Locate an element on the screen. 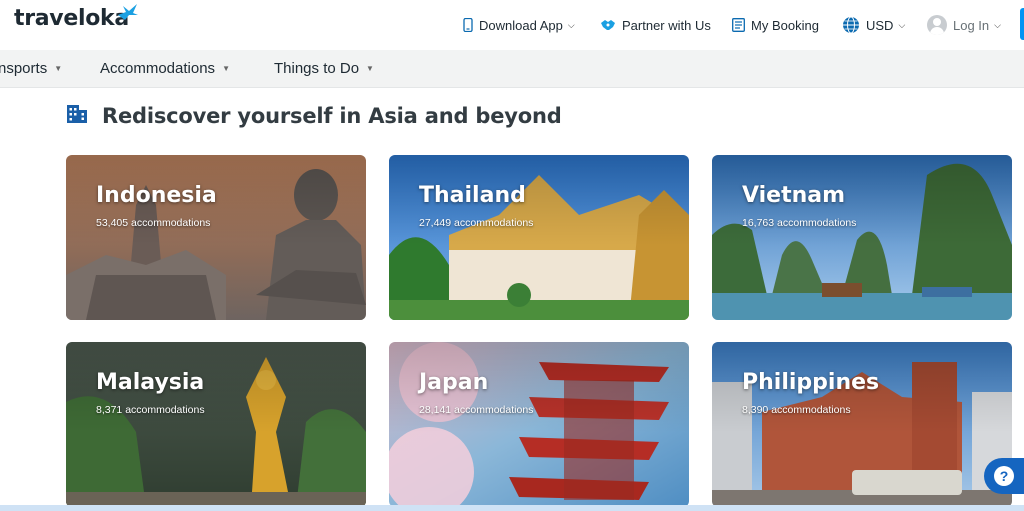 The image size is (1024, 511). partner-link: Partner with Us is located at coordinates (655, 25).